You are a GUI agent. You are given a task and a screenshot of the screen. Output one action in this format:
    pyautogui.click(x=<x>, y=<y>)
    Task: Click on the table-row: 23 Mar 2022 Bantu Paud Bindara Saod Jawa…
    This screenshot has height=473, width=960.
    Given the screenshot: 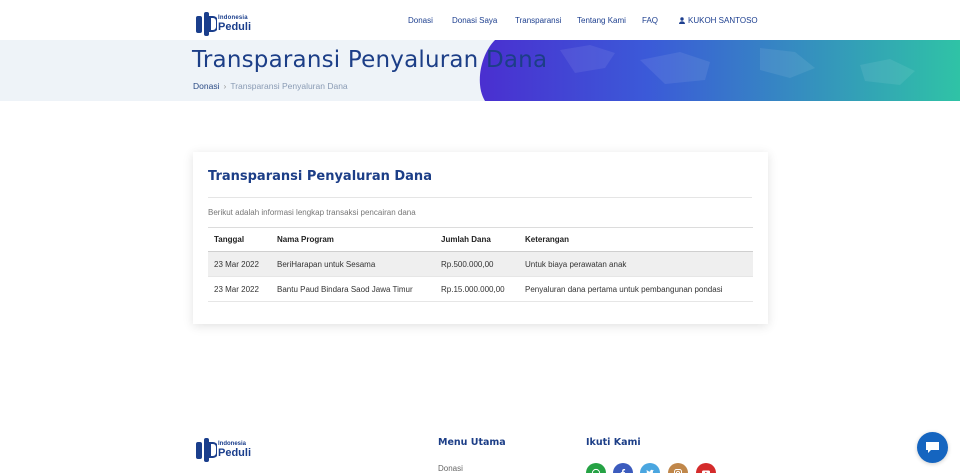 What is the action you would take?
    pyautogui.click(x=480, y=289)
    